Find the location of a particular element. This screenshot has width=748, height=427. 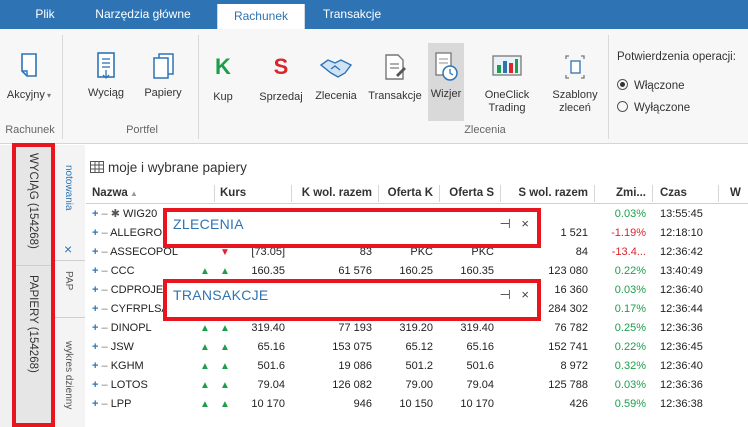

view-tabs-column: notowania × PAP wykres dzienny is located at coordinates (69, 286).